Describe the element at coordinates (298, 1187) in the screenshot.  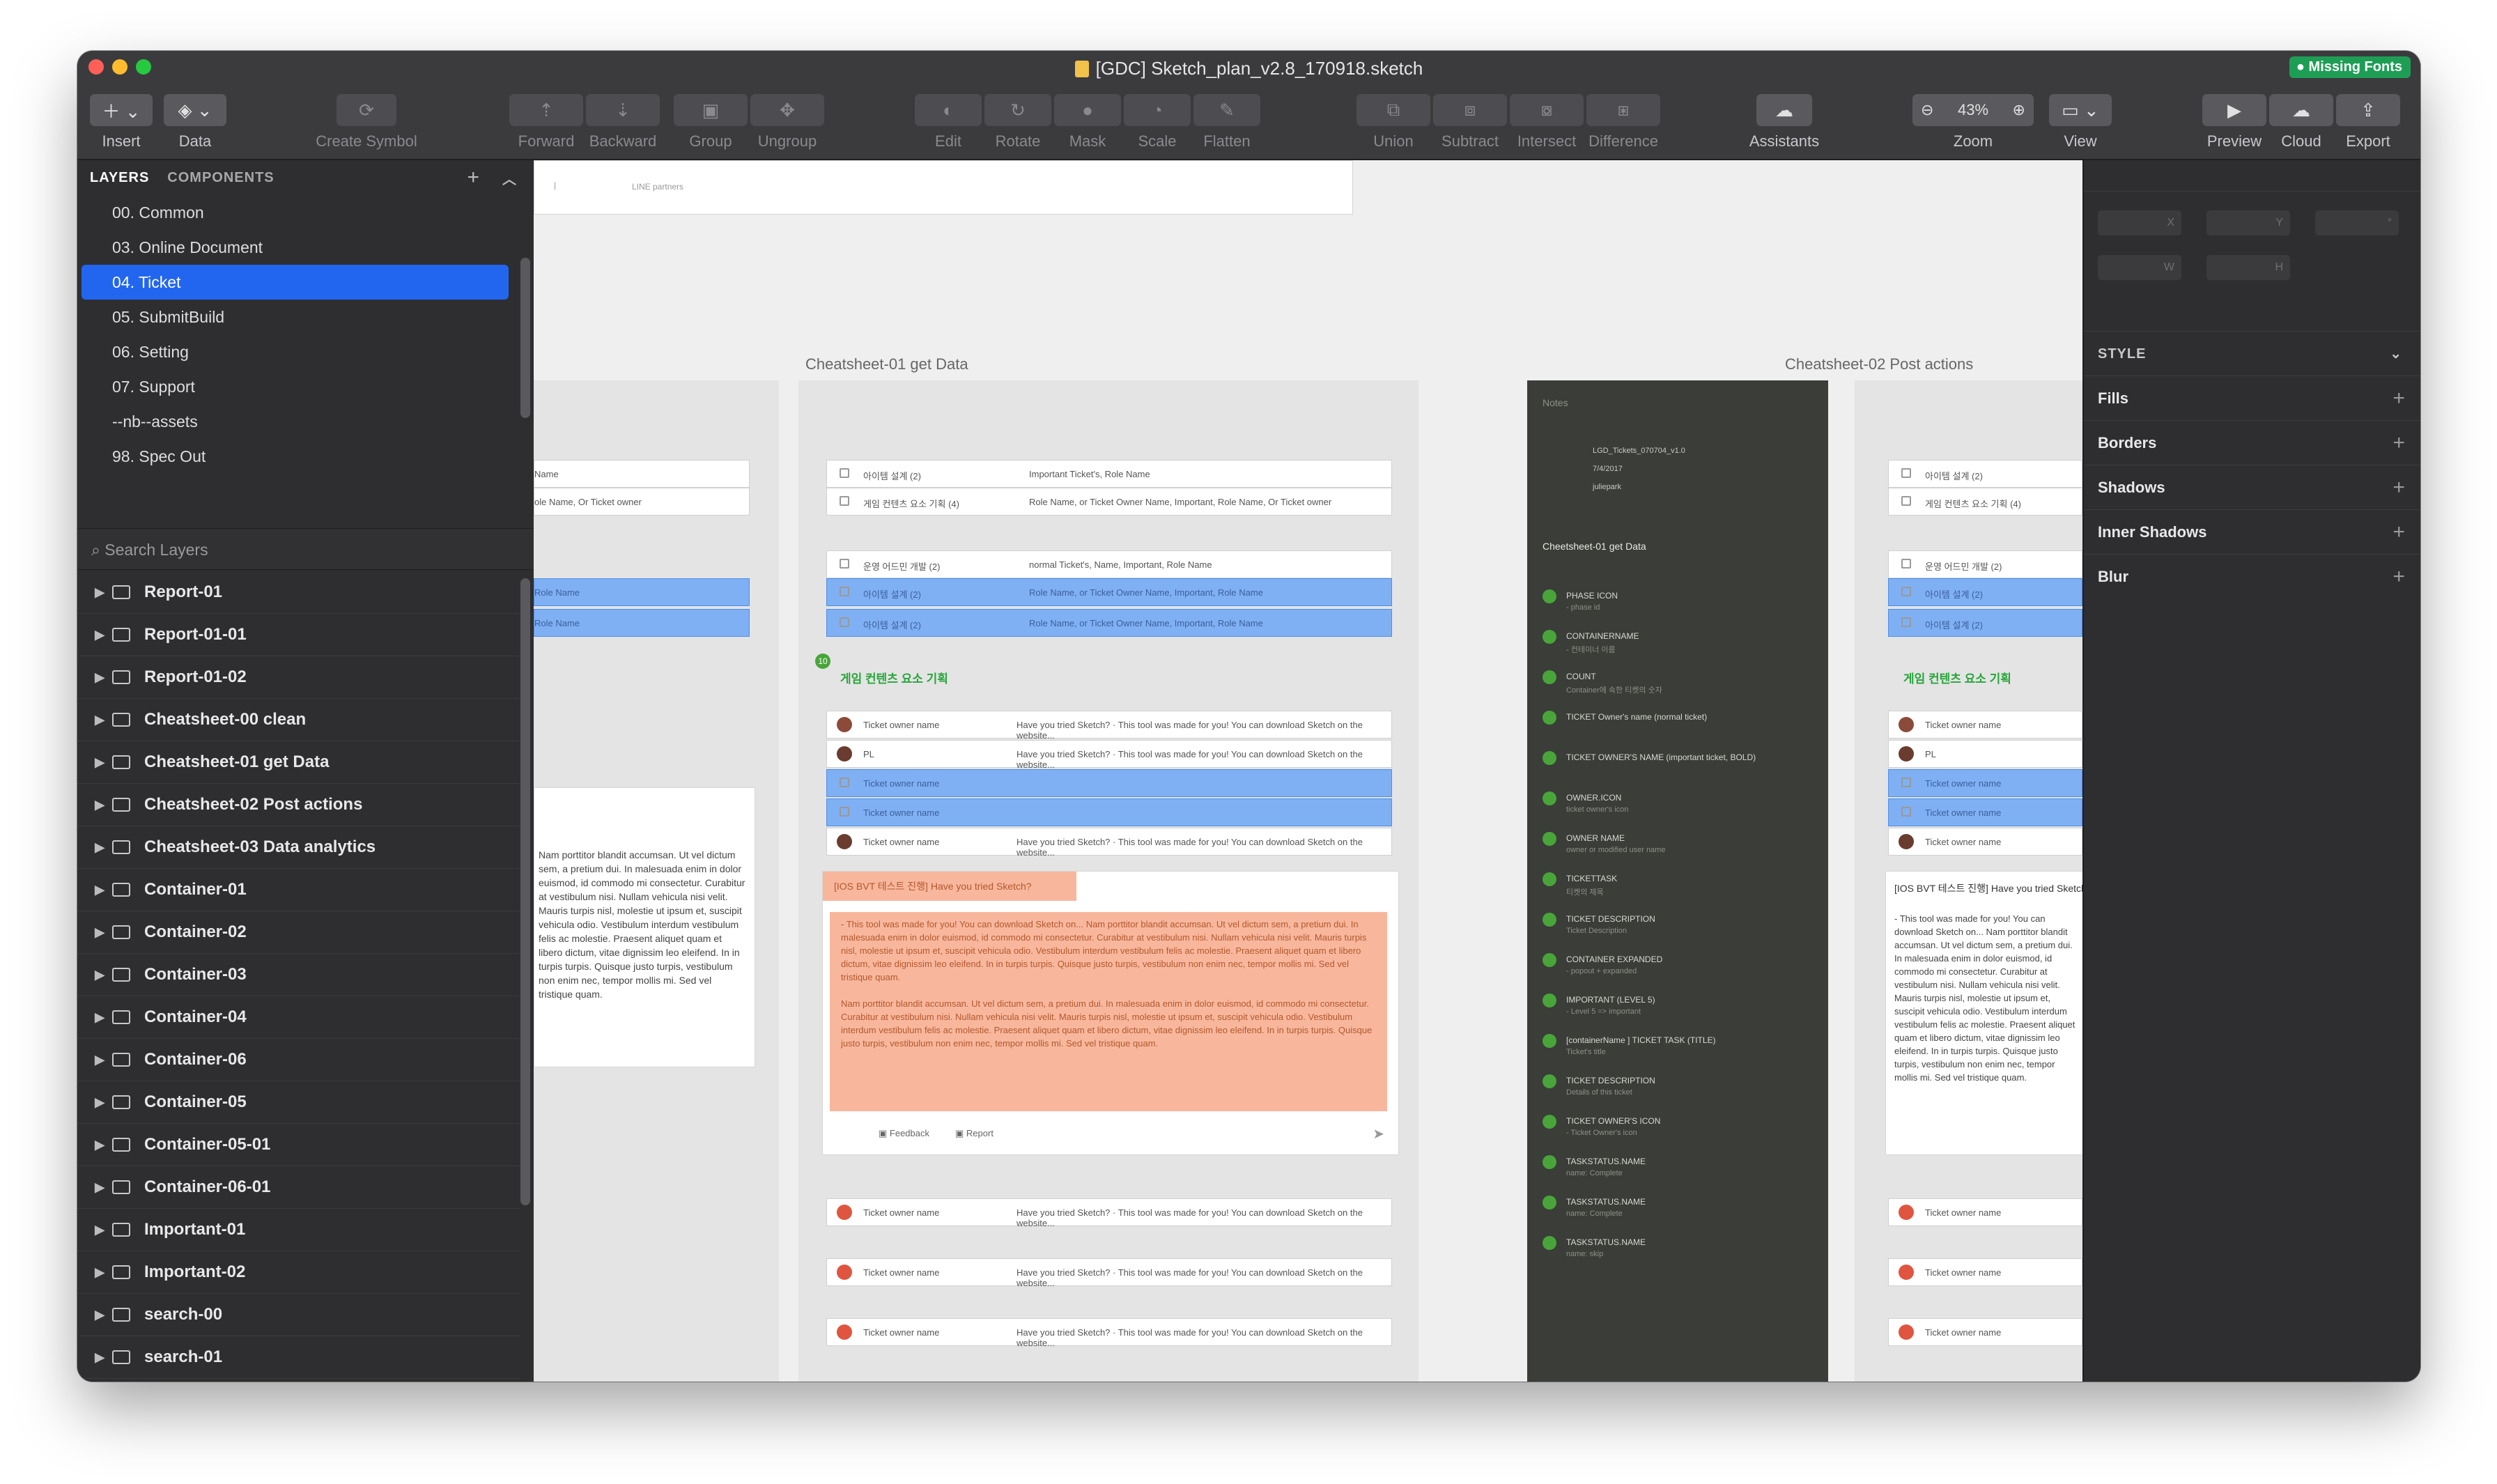
I see `layer-item: ▶ Container-06-01` at that location.